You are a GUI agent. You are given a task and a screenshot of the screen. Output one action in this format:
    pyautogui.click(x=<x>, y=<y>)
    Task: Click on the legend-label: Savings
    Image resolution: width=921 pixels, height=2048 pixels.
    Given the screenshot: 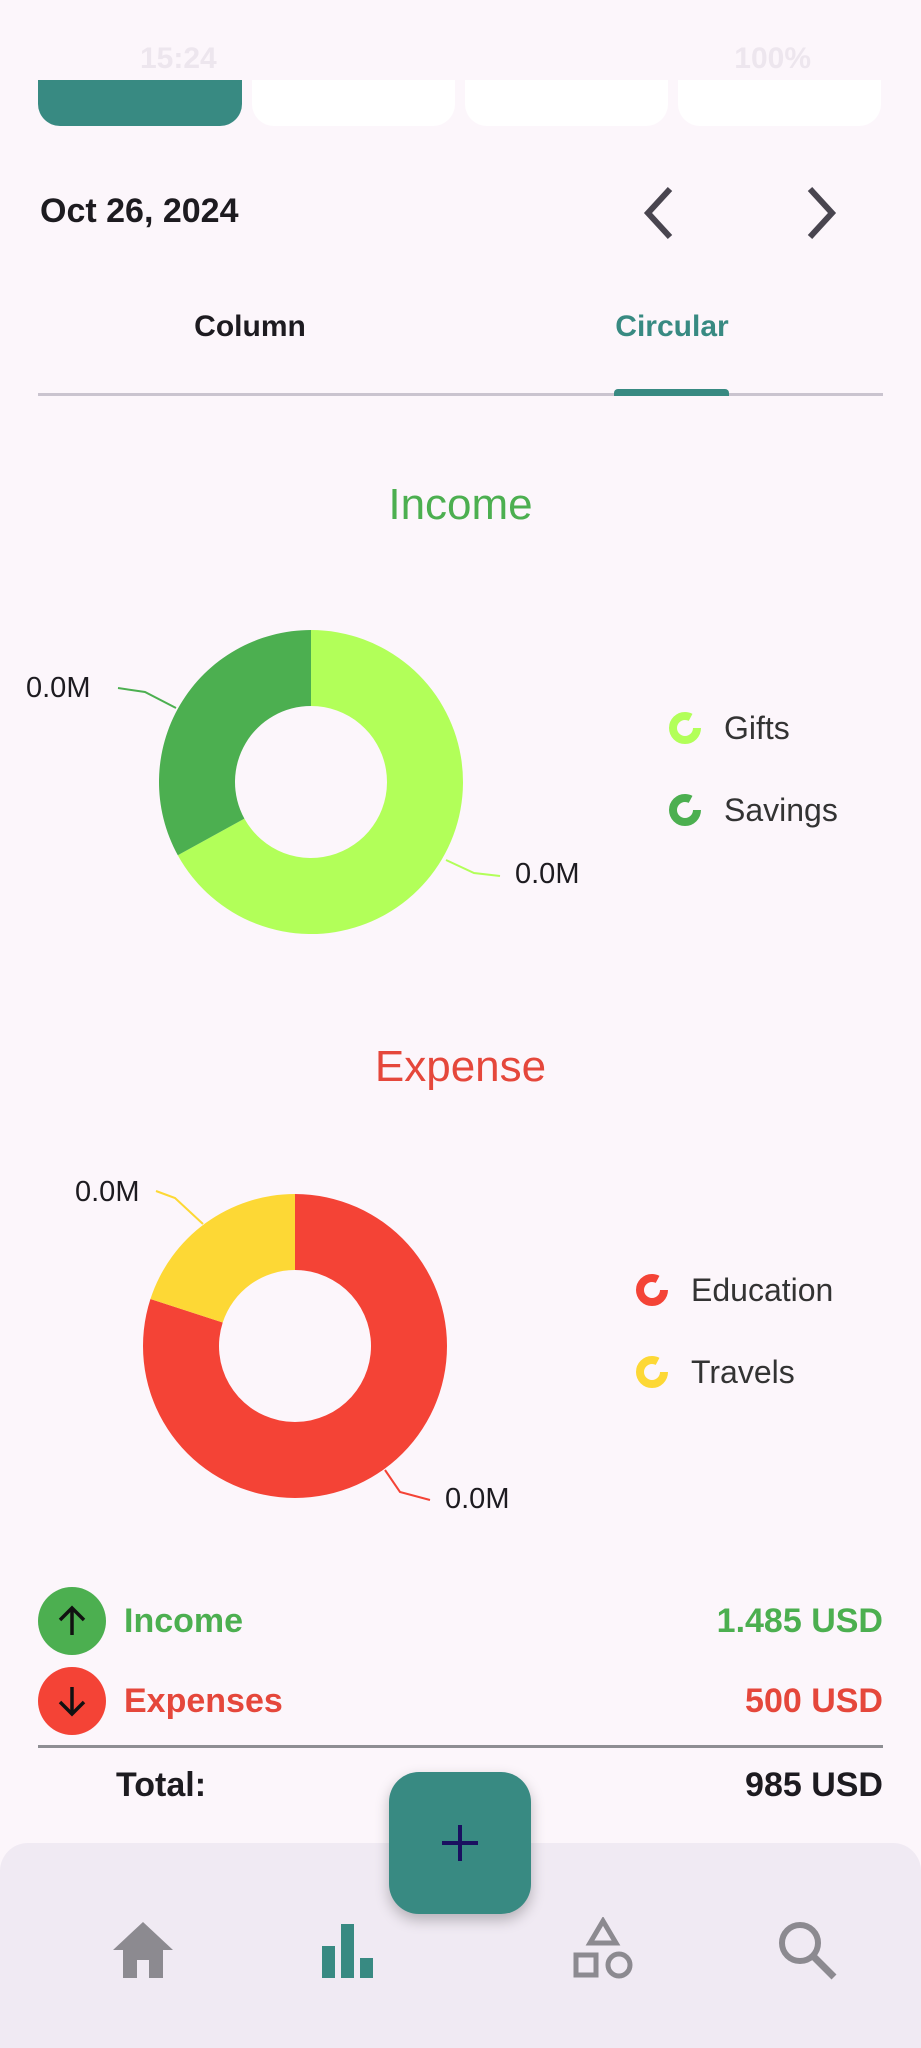 What is the action you would take?
    pyautogui.click(x=781, y=809)
    